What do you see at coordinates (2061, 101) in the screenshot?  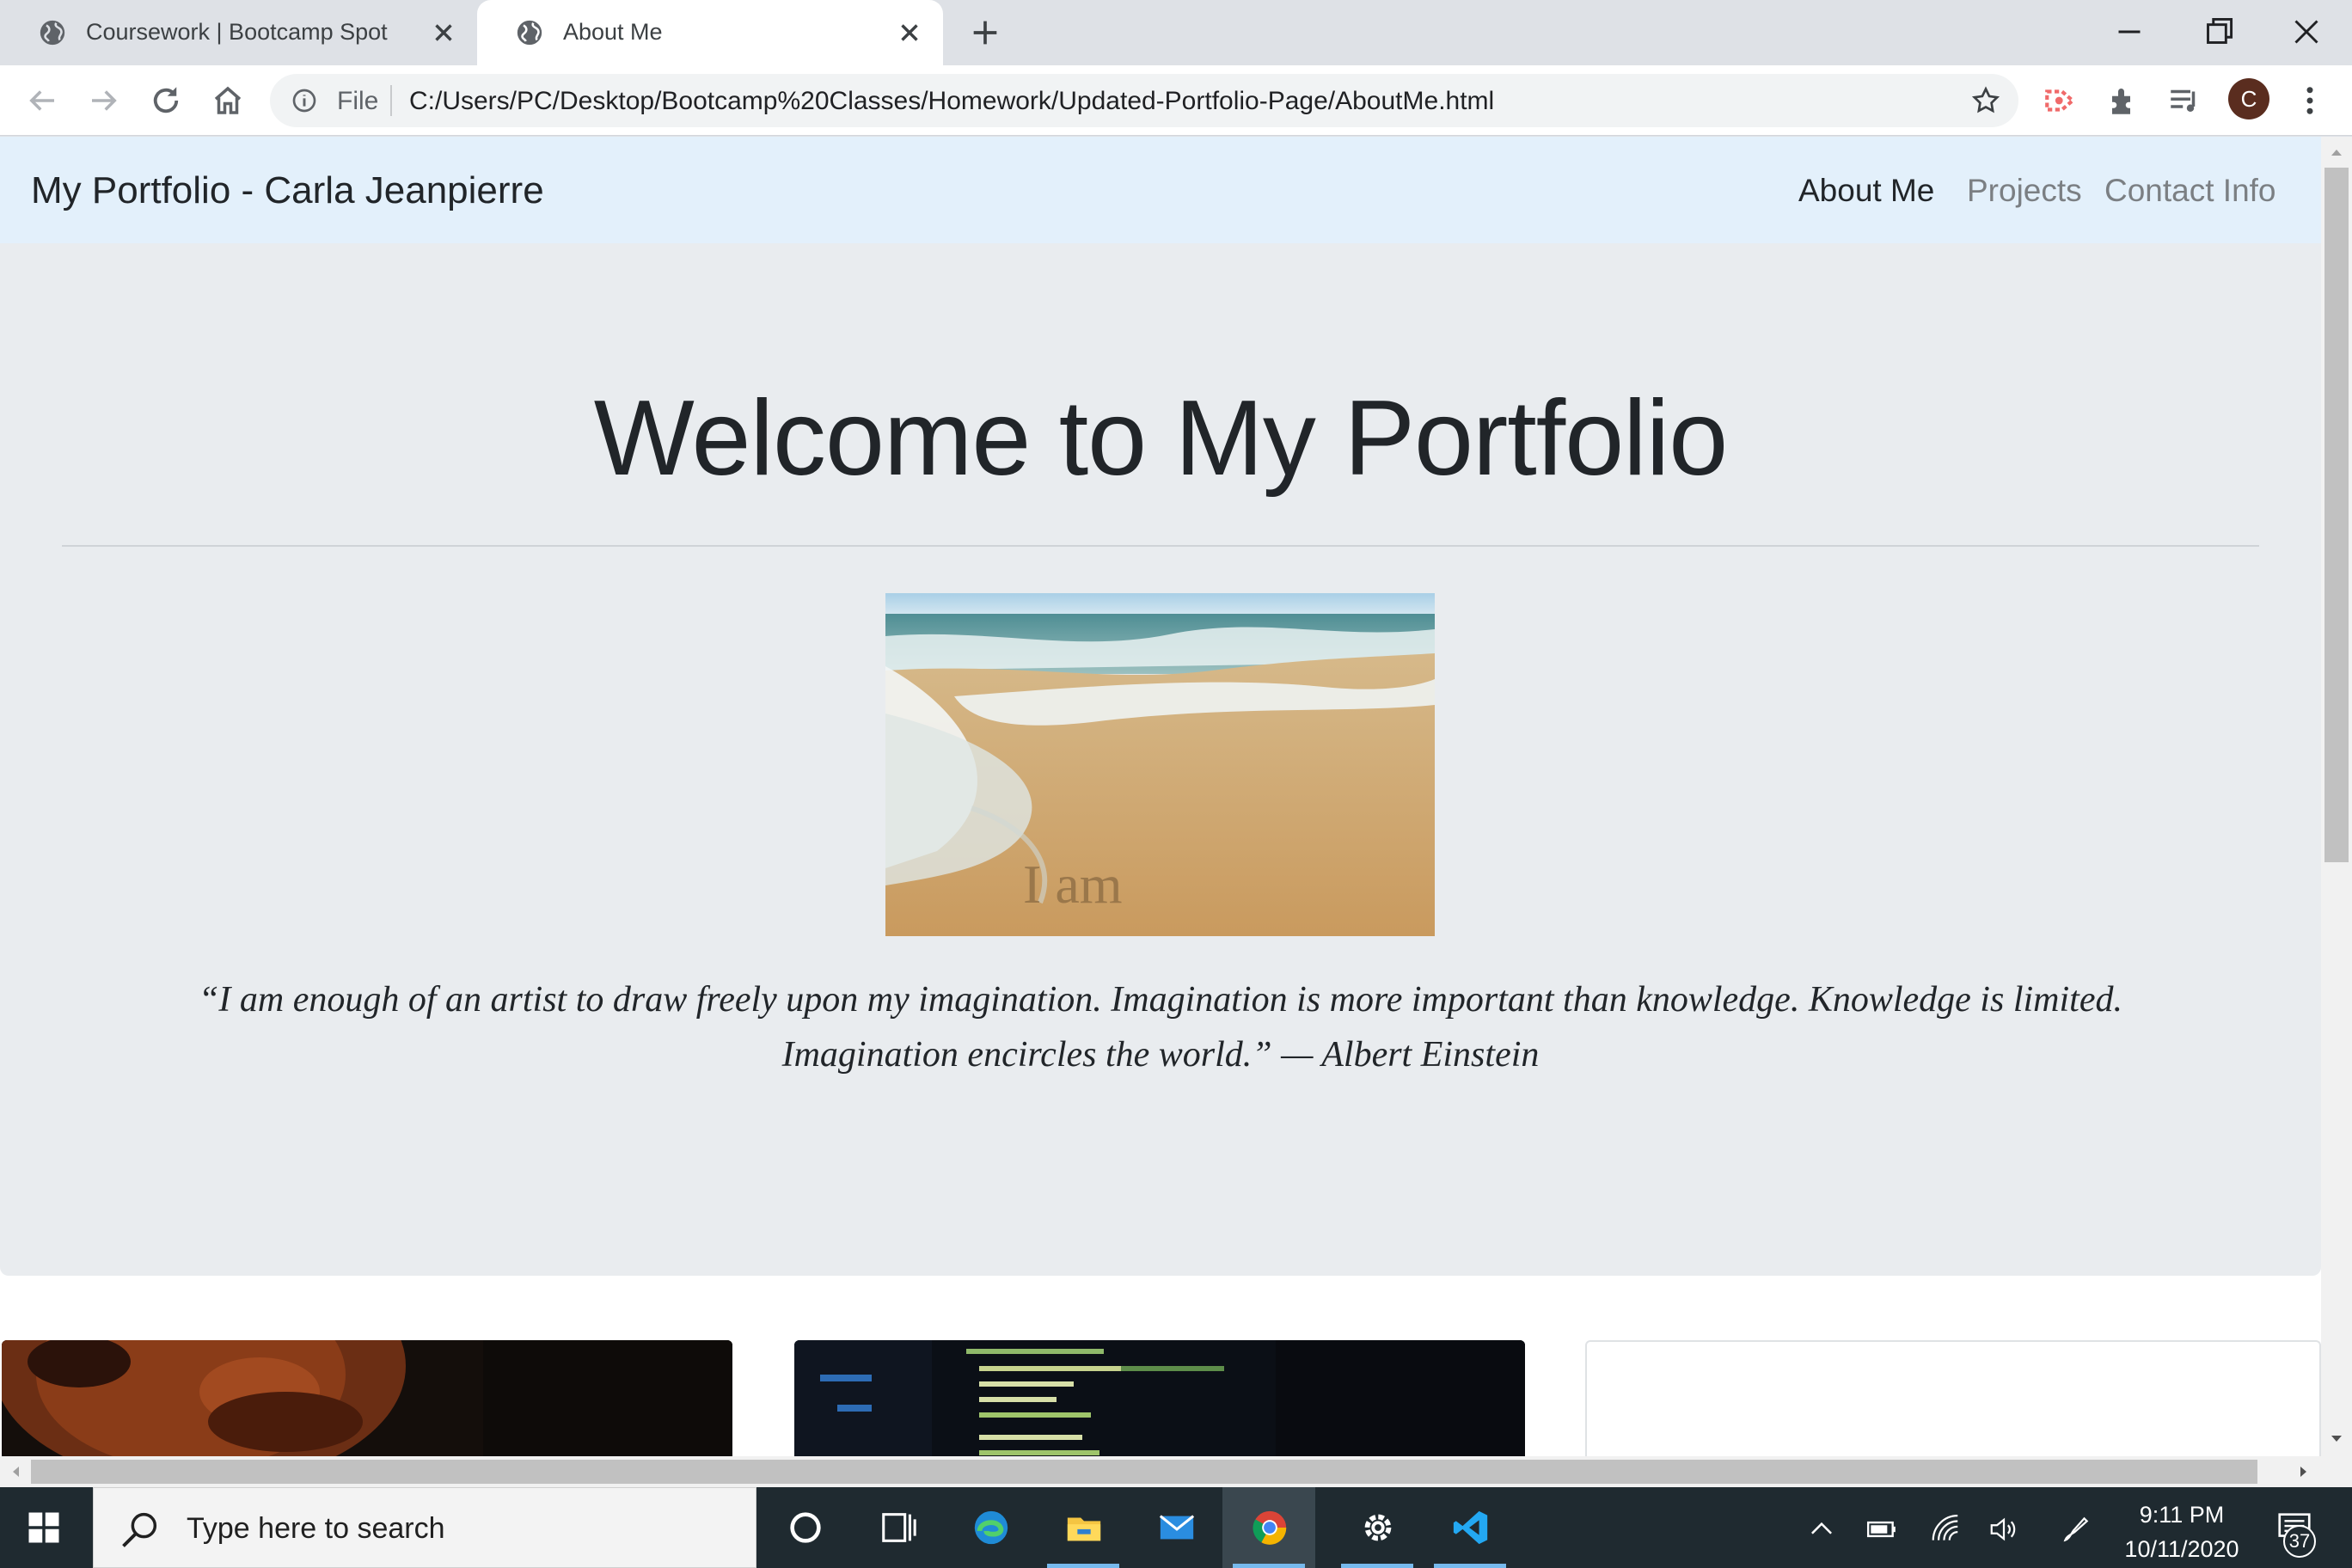 I see `screen-recorder-icon` at bounding box center [2061, 101].